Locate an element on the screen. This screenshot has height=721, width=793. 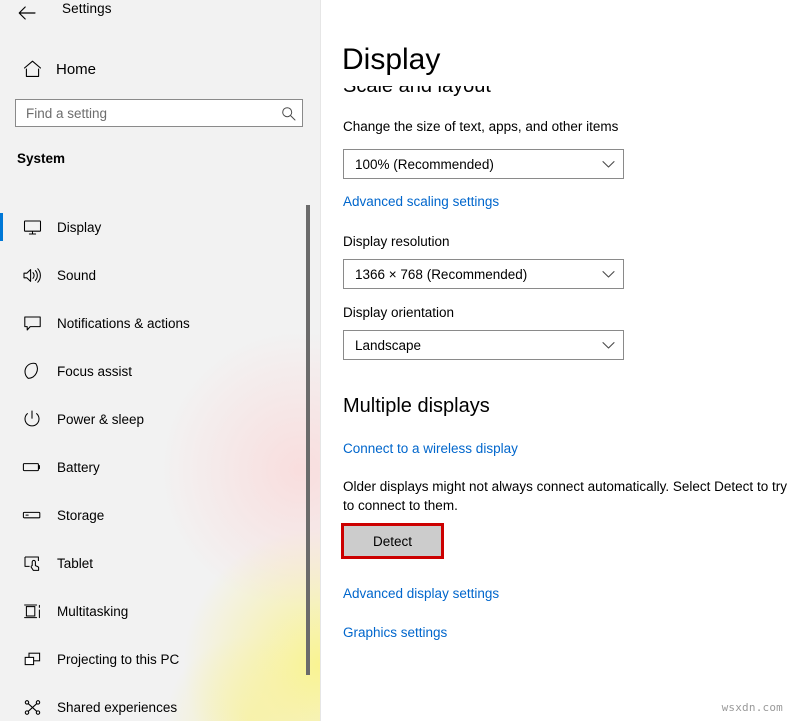
sidebar-item-display: Display is located at coordinates (160, 227).